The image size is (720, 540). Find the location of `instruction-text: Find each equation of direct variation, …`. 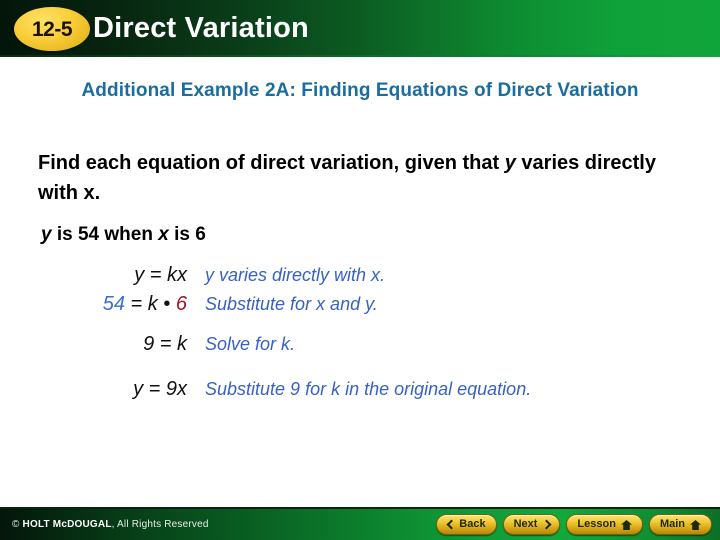

instruction-text: Find each equation of direct variation, … is located at coordinates (358, 178).